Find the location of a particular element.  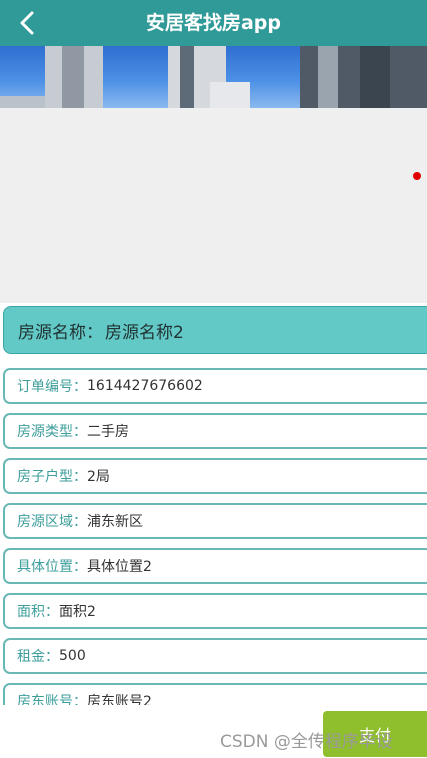

app-header: 安居客找房app is located at coordinates (213, 23).